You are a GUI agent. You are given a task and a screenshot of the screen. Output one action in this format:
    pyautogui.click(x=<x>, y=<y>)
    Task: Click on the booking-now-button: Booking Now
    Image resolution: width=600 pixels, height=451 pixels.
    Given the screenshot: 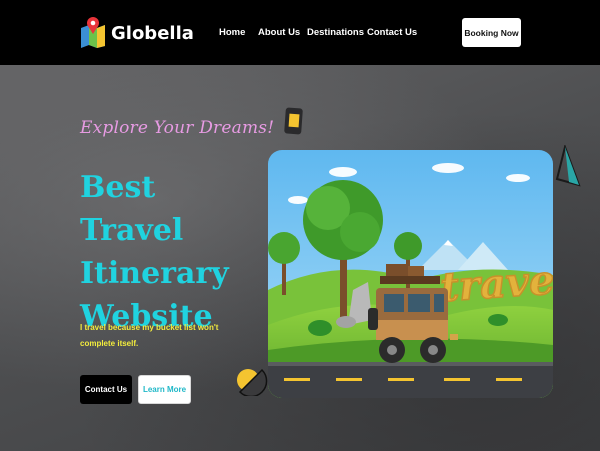 What is the action you would take?
    pyautogui.click(x=491, y=32)
    